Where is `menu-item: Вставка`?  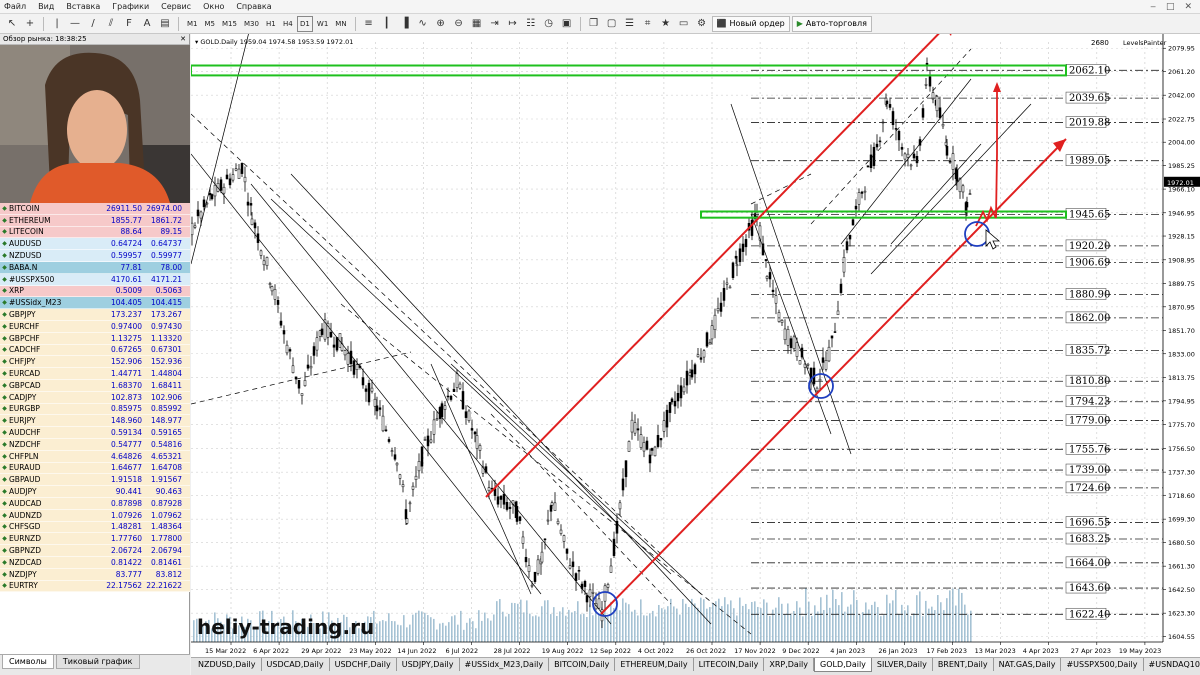 menu-item: Вставка is located at coordinates (83, 6).